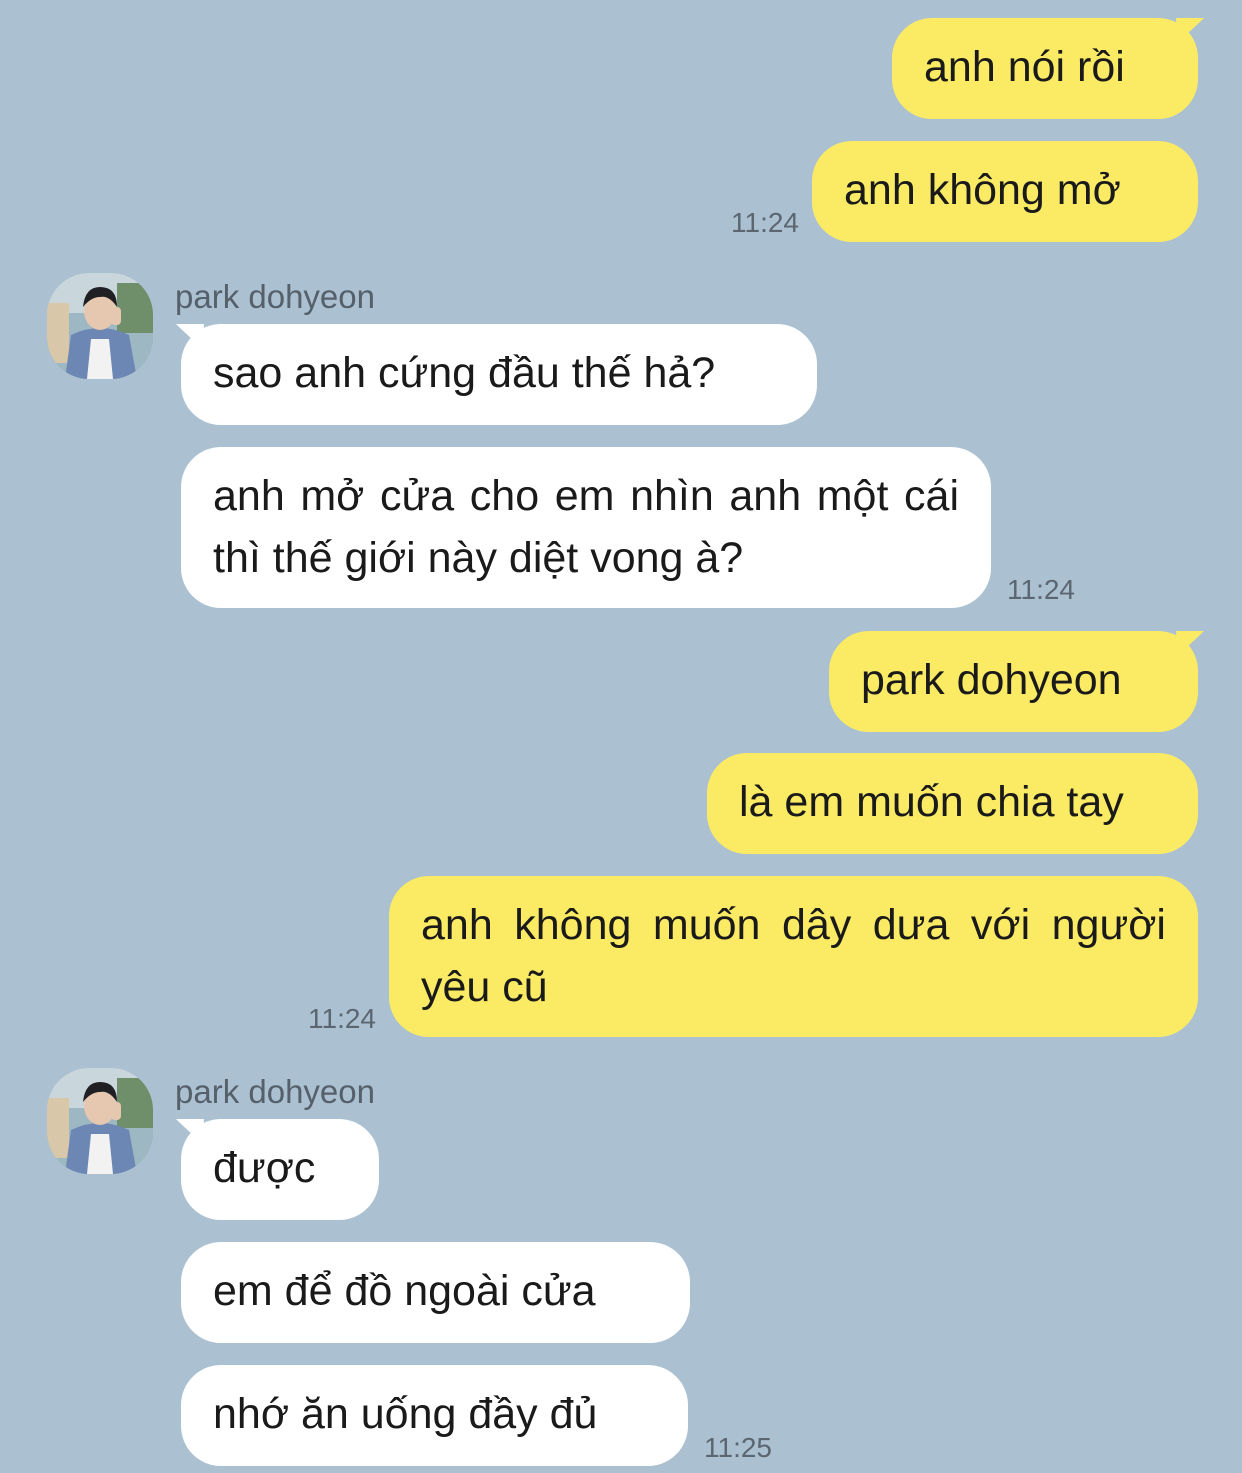 The image size is (1242, 1473). What do you see at coordinates (405, 1414) in the screenshot?
I see `message-text: nhớ ăn uống đầy đủ` at bounding box center [405, 1414].